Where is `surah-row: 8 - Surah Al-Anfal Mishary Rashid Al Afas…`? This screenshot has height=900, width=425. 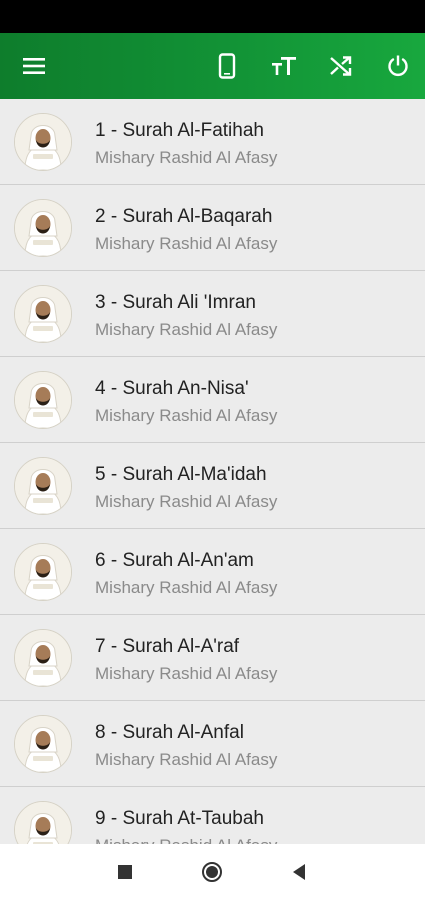 surah-row: 8 - Surah Al-Anfal Mishary Rashid Al Afas… is located at coordinates (212, 744).